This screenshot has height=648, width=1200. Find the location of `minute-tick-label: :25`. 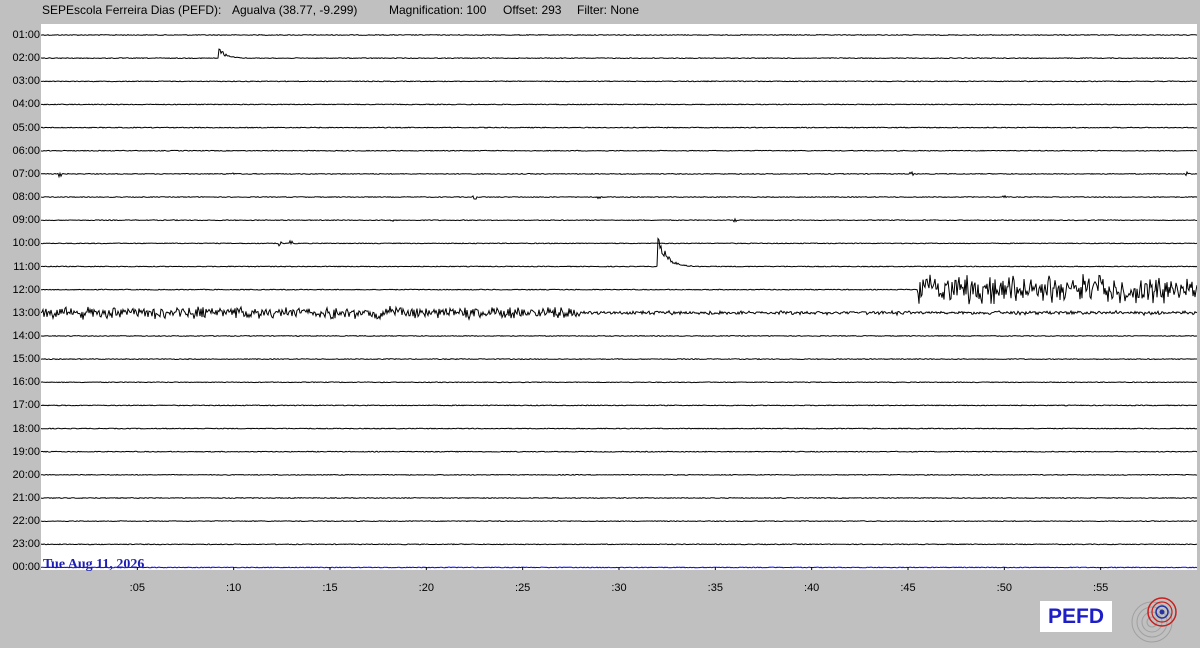

minute-tick-label: :25 is located at coordinates (523, 588).